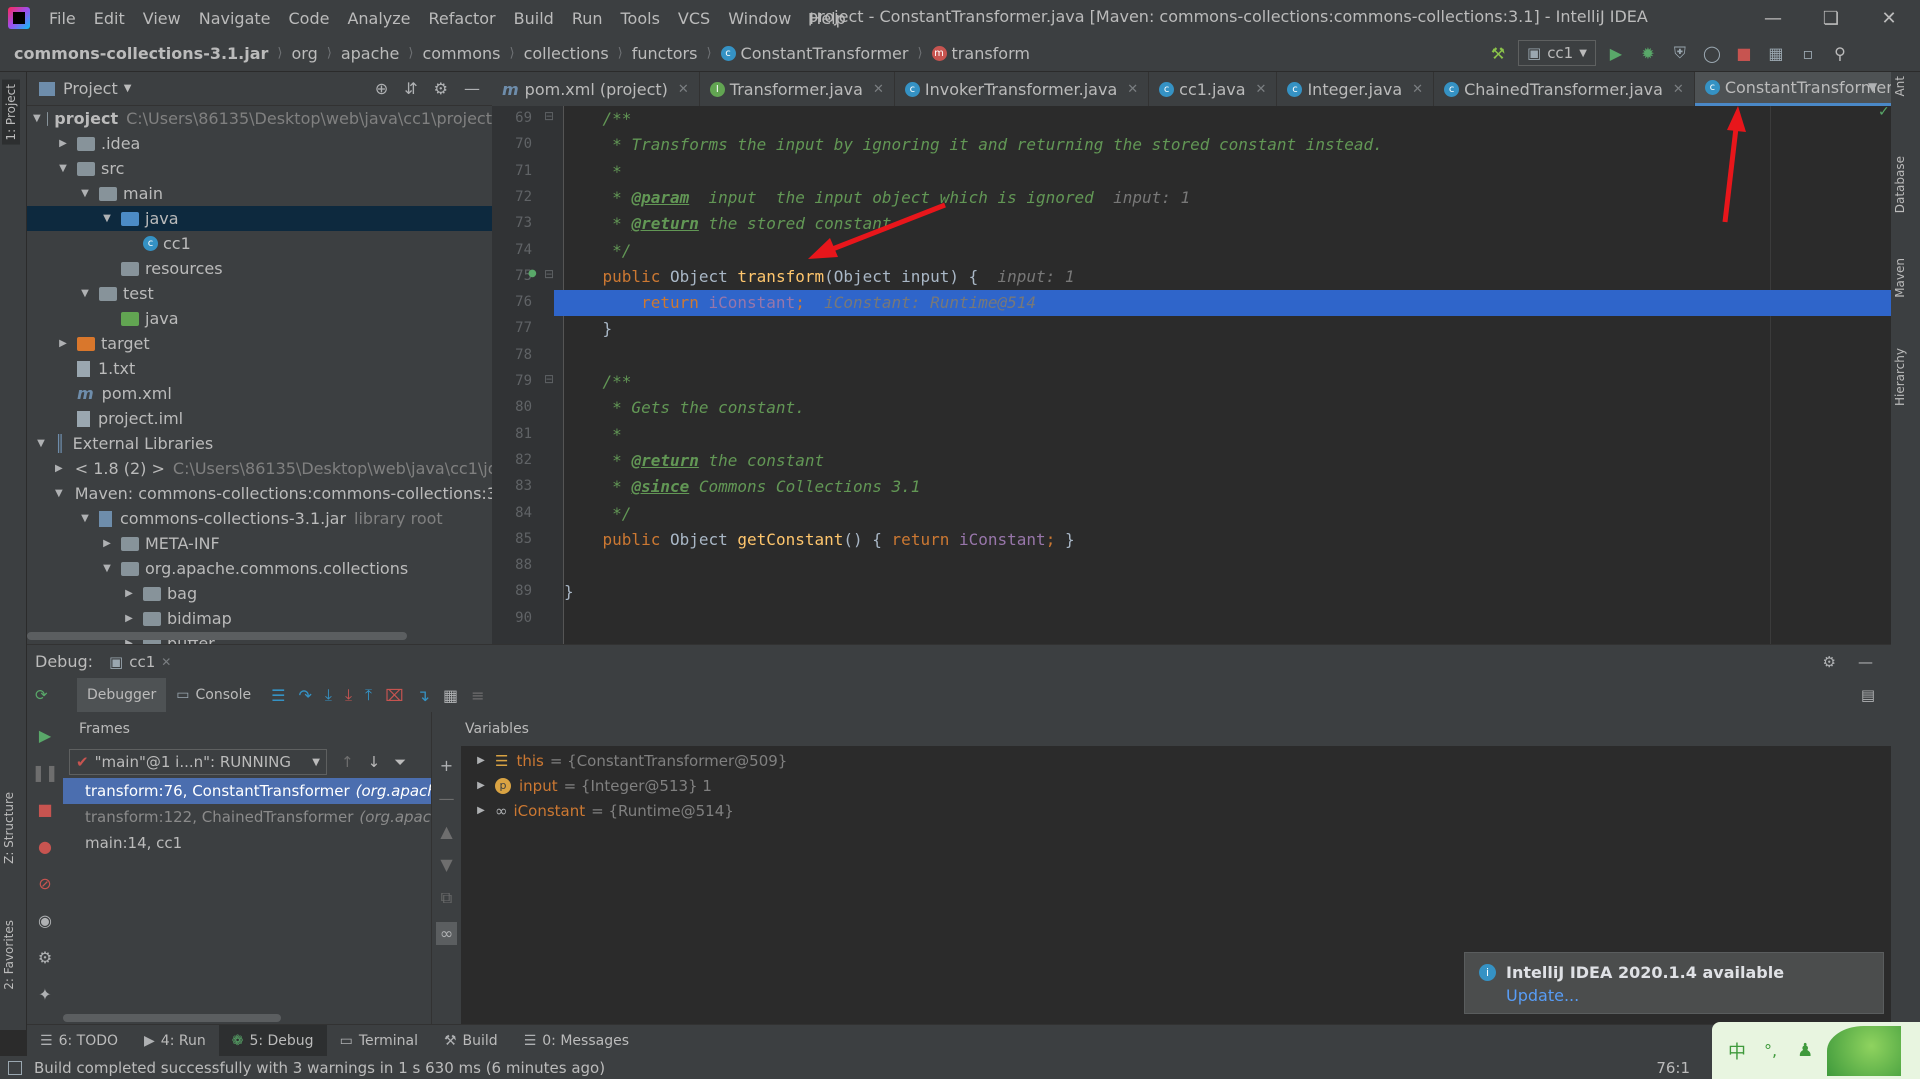 The image size is (1920, 1079). What do you see at coordinates (1734, 164) in the screenshot?
I see `arrow-to-active-tab` at bounding box center [1734, 164].